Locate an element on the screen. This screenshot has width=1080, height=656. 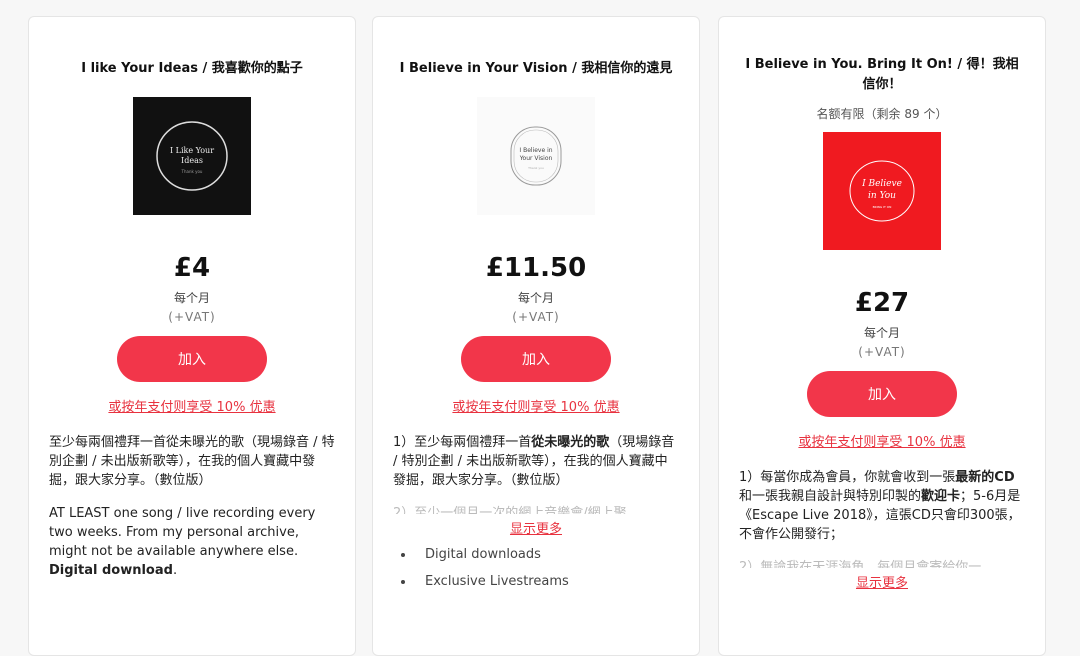
badge-text-line2: Ideas is located at coordinates (192, 160).